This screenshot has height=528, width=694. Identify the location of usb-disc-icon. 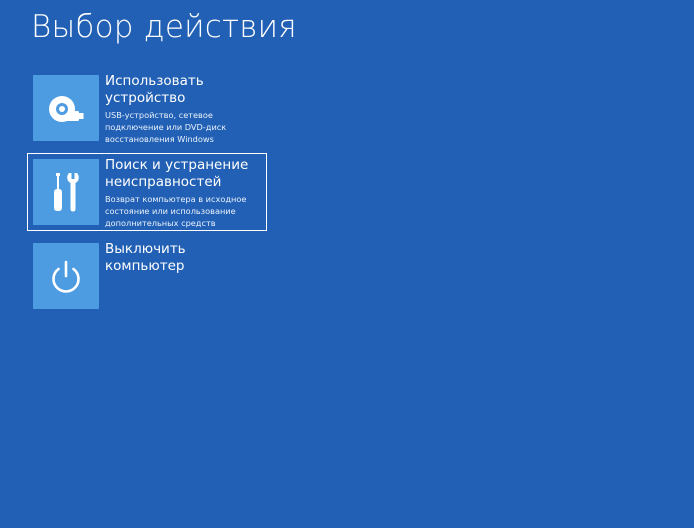
(66, 109).